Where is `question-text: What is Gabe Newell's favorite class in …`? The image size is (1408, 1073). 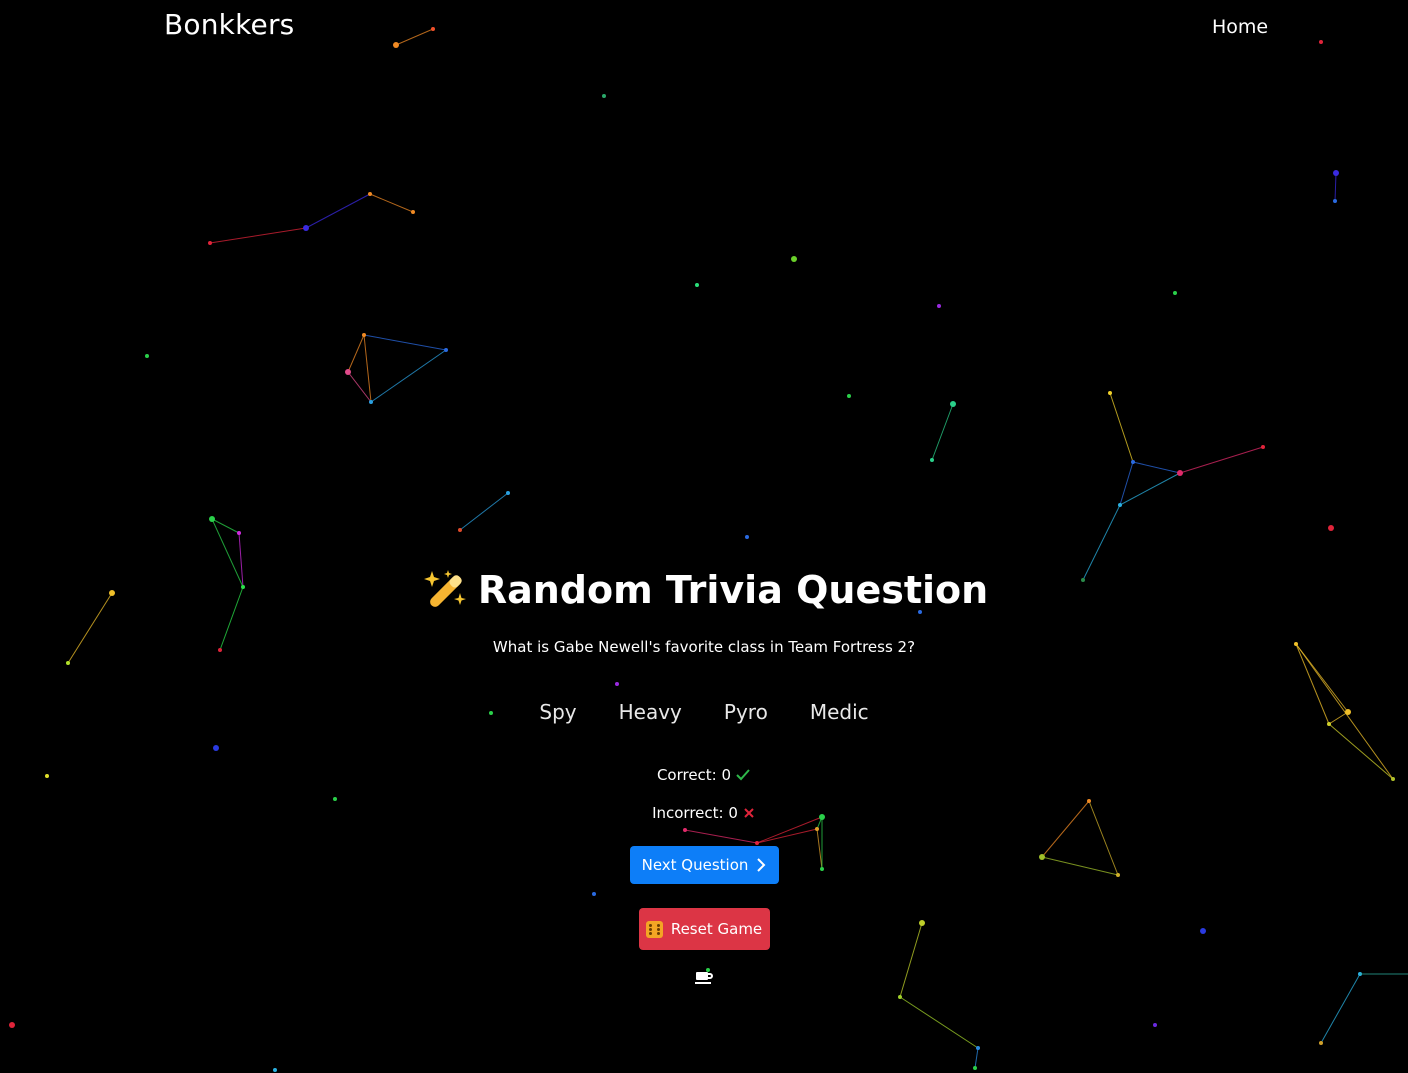 question-text: What is Gabe Newell's favorite class in … is located at coordinates (704, 647).